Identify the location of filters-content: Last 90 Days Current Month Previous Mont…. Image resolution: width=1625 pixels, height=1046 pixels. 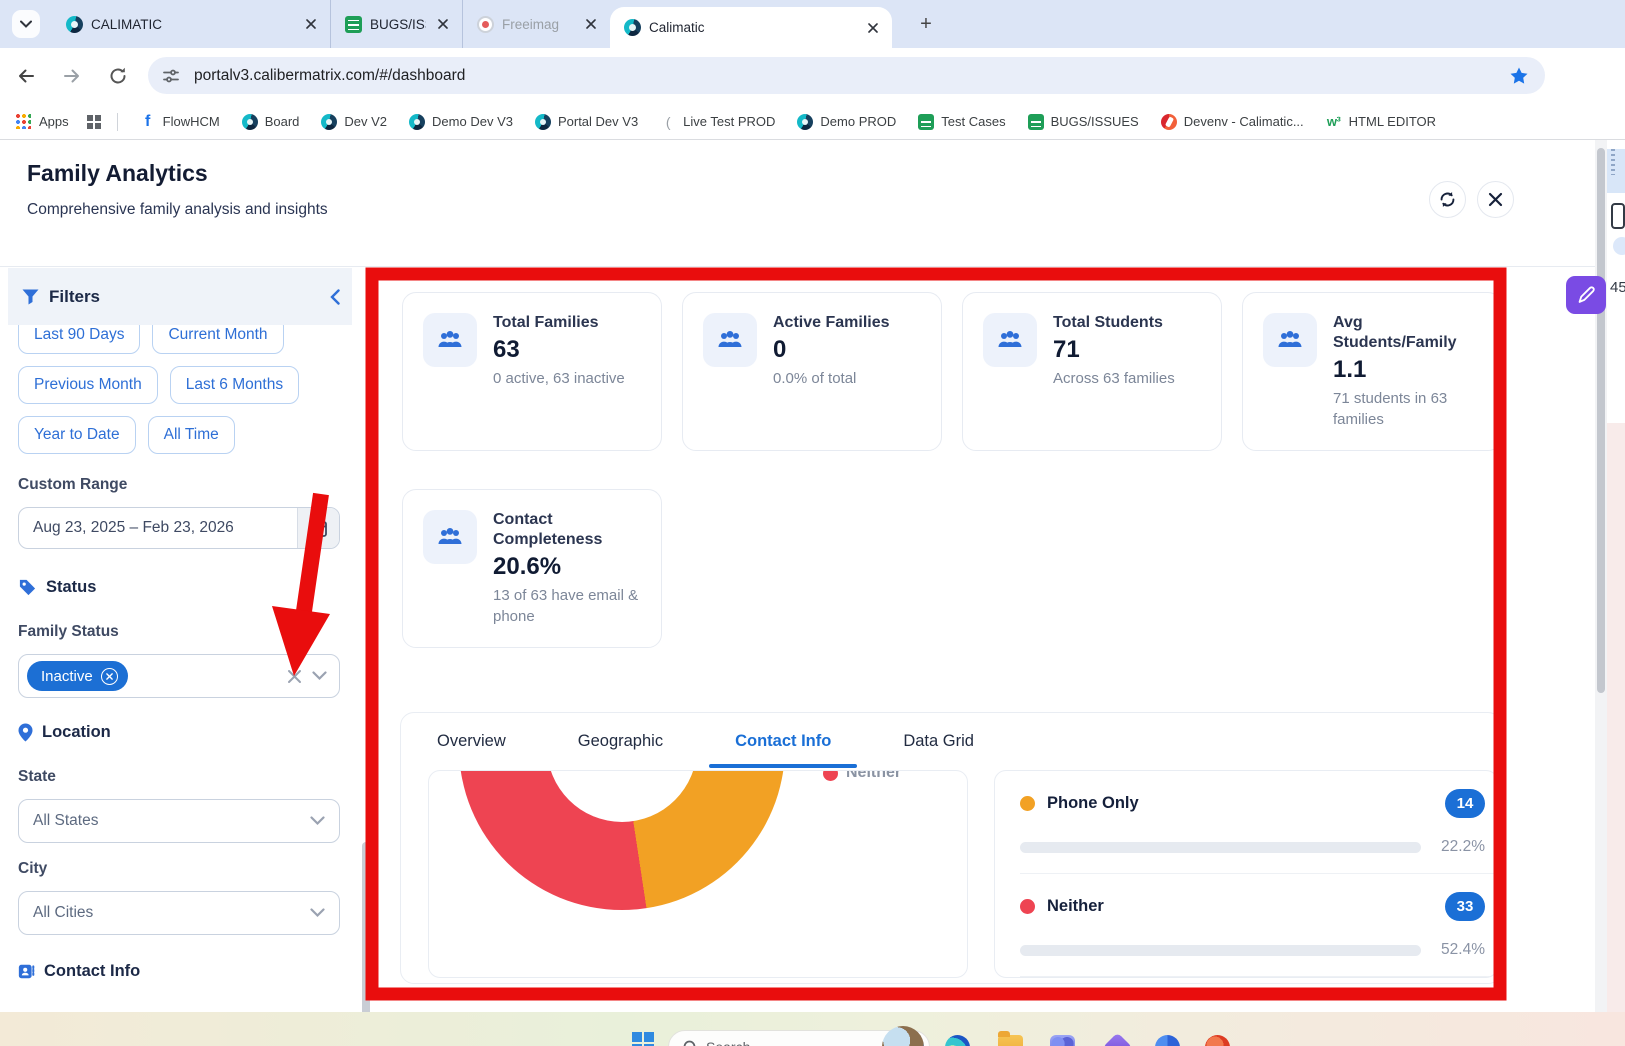
(179, 648).